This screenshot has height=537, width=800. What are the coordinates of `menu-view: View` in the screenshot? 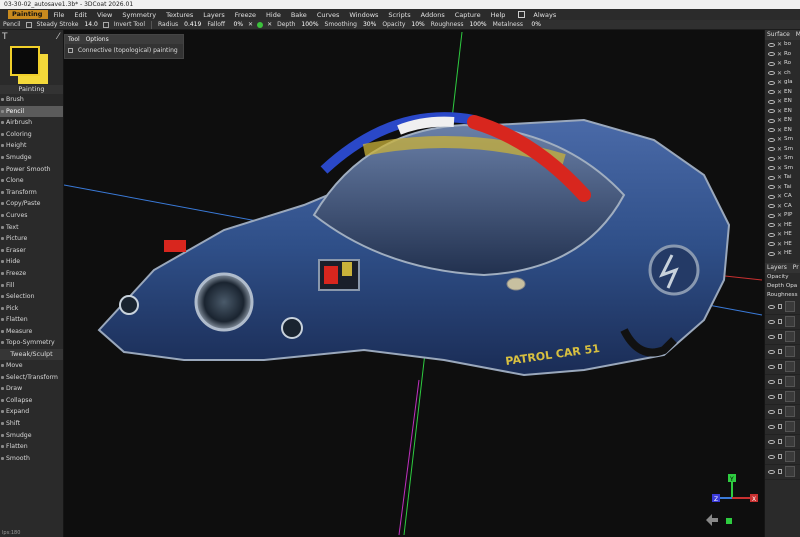 It's located at (104, 15).